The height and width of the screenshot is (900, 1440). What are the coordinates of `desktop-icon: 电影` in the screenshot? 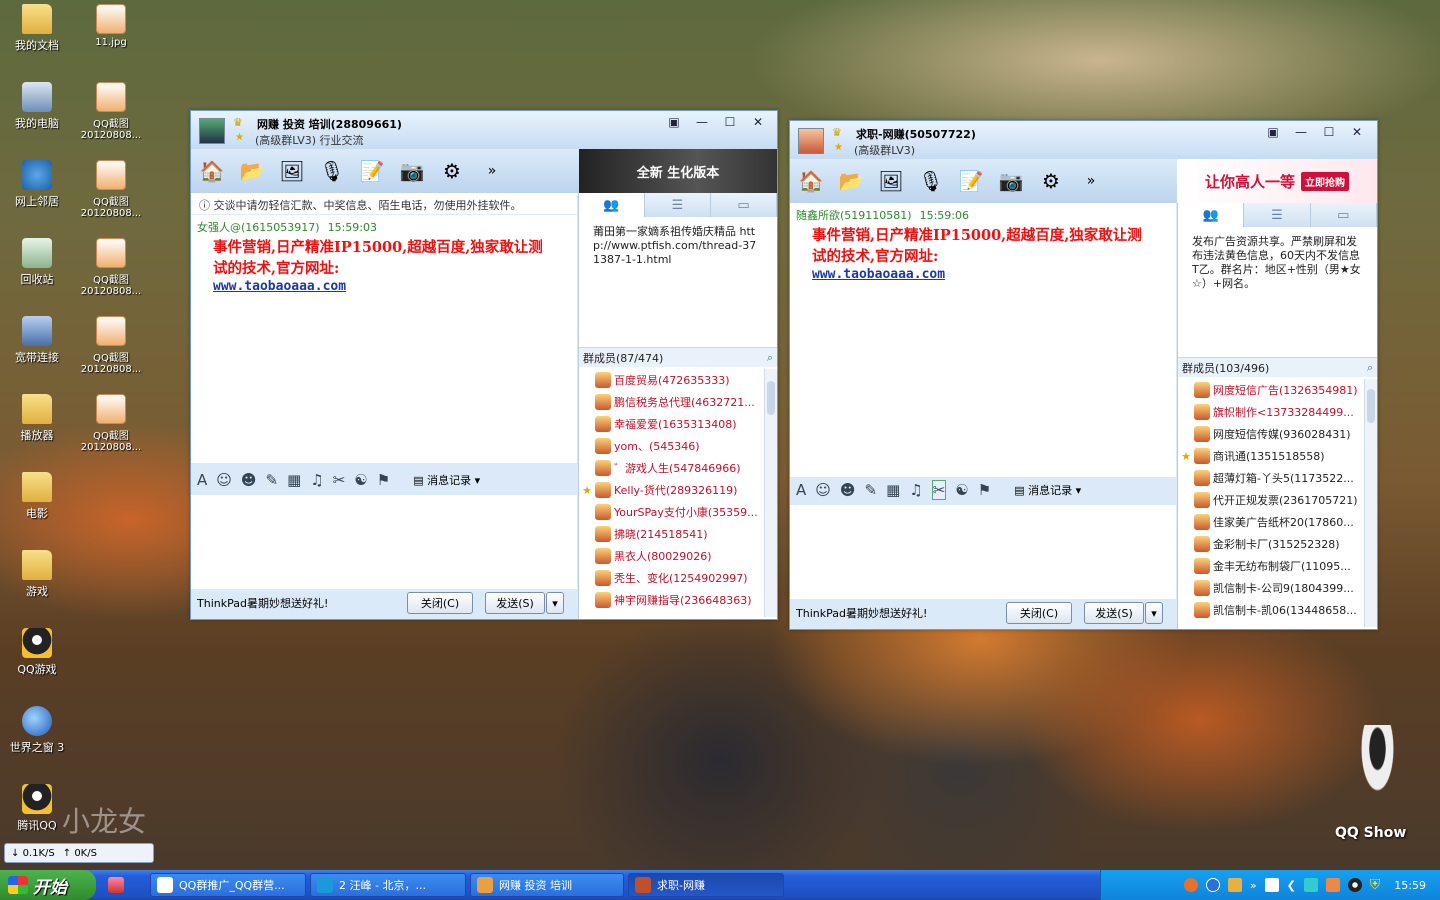 It's located at (37, 496).